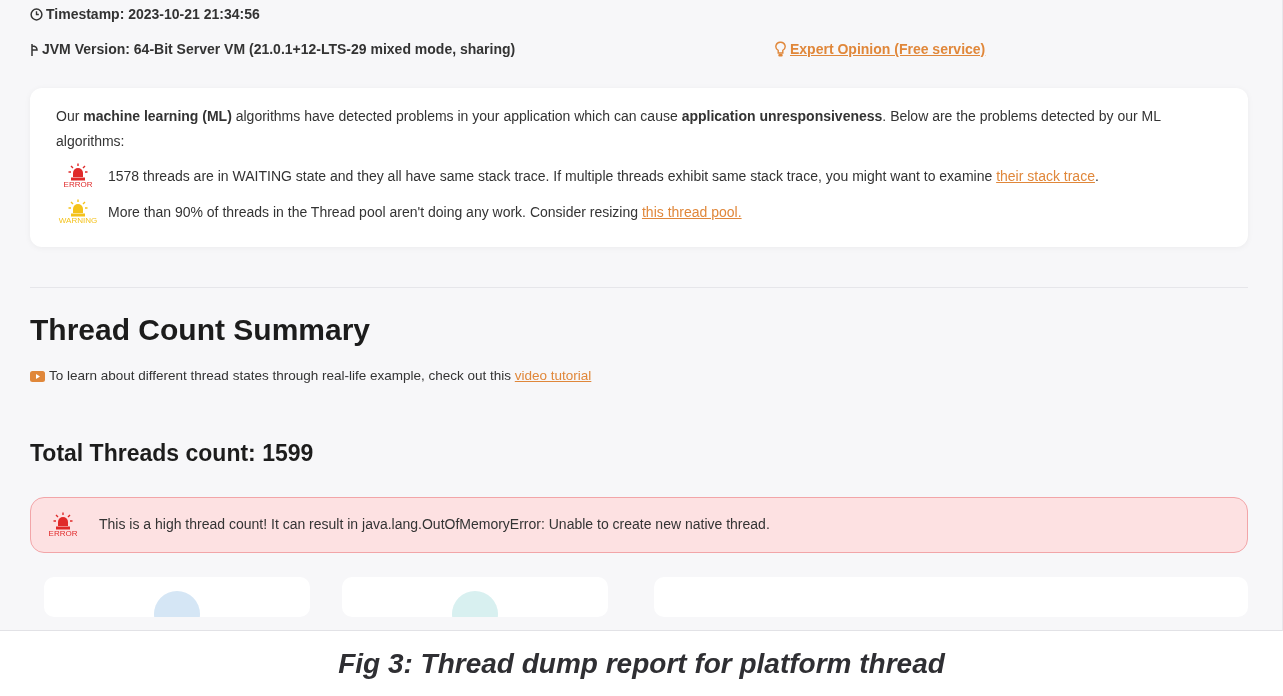 This screenshot has height=696, width=1283. Describe the element at coordinates (603, 176) in the screenshot. I see `problem-text: 1578 threads are in WAITING state and they all have same stack trace. If multiple threads exhibit same stack trace, you might want to examine their stack trace.` at that location.